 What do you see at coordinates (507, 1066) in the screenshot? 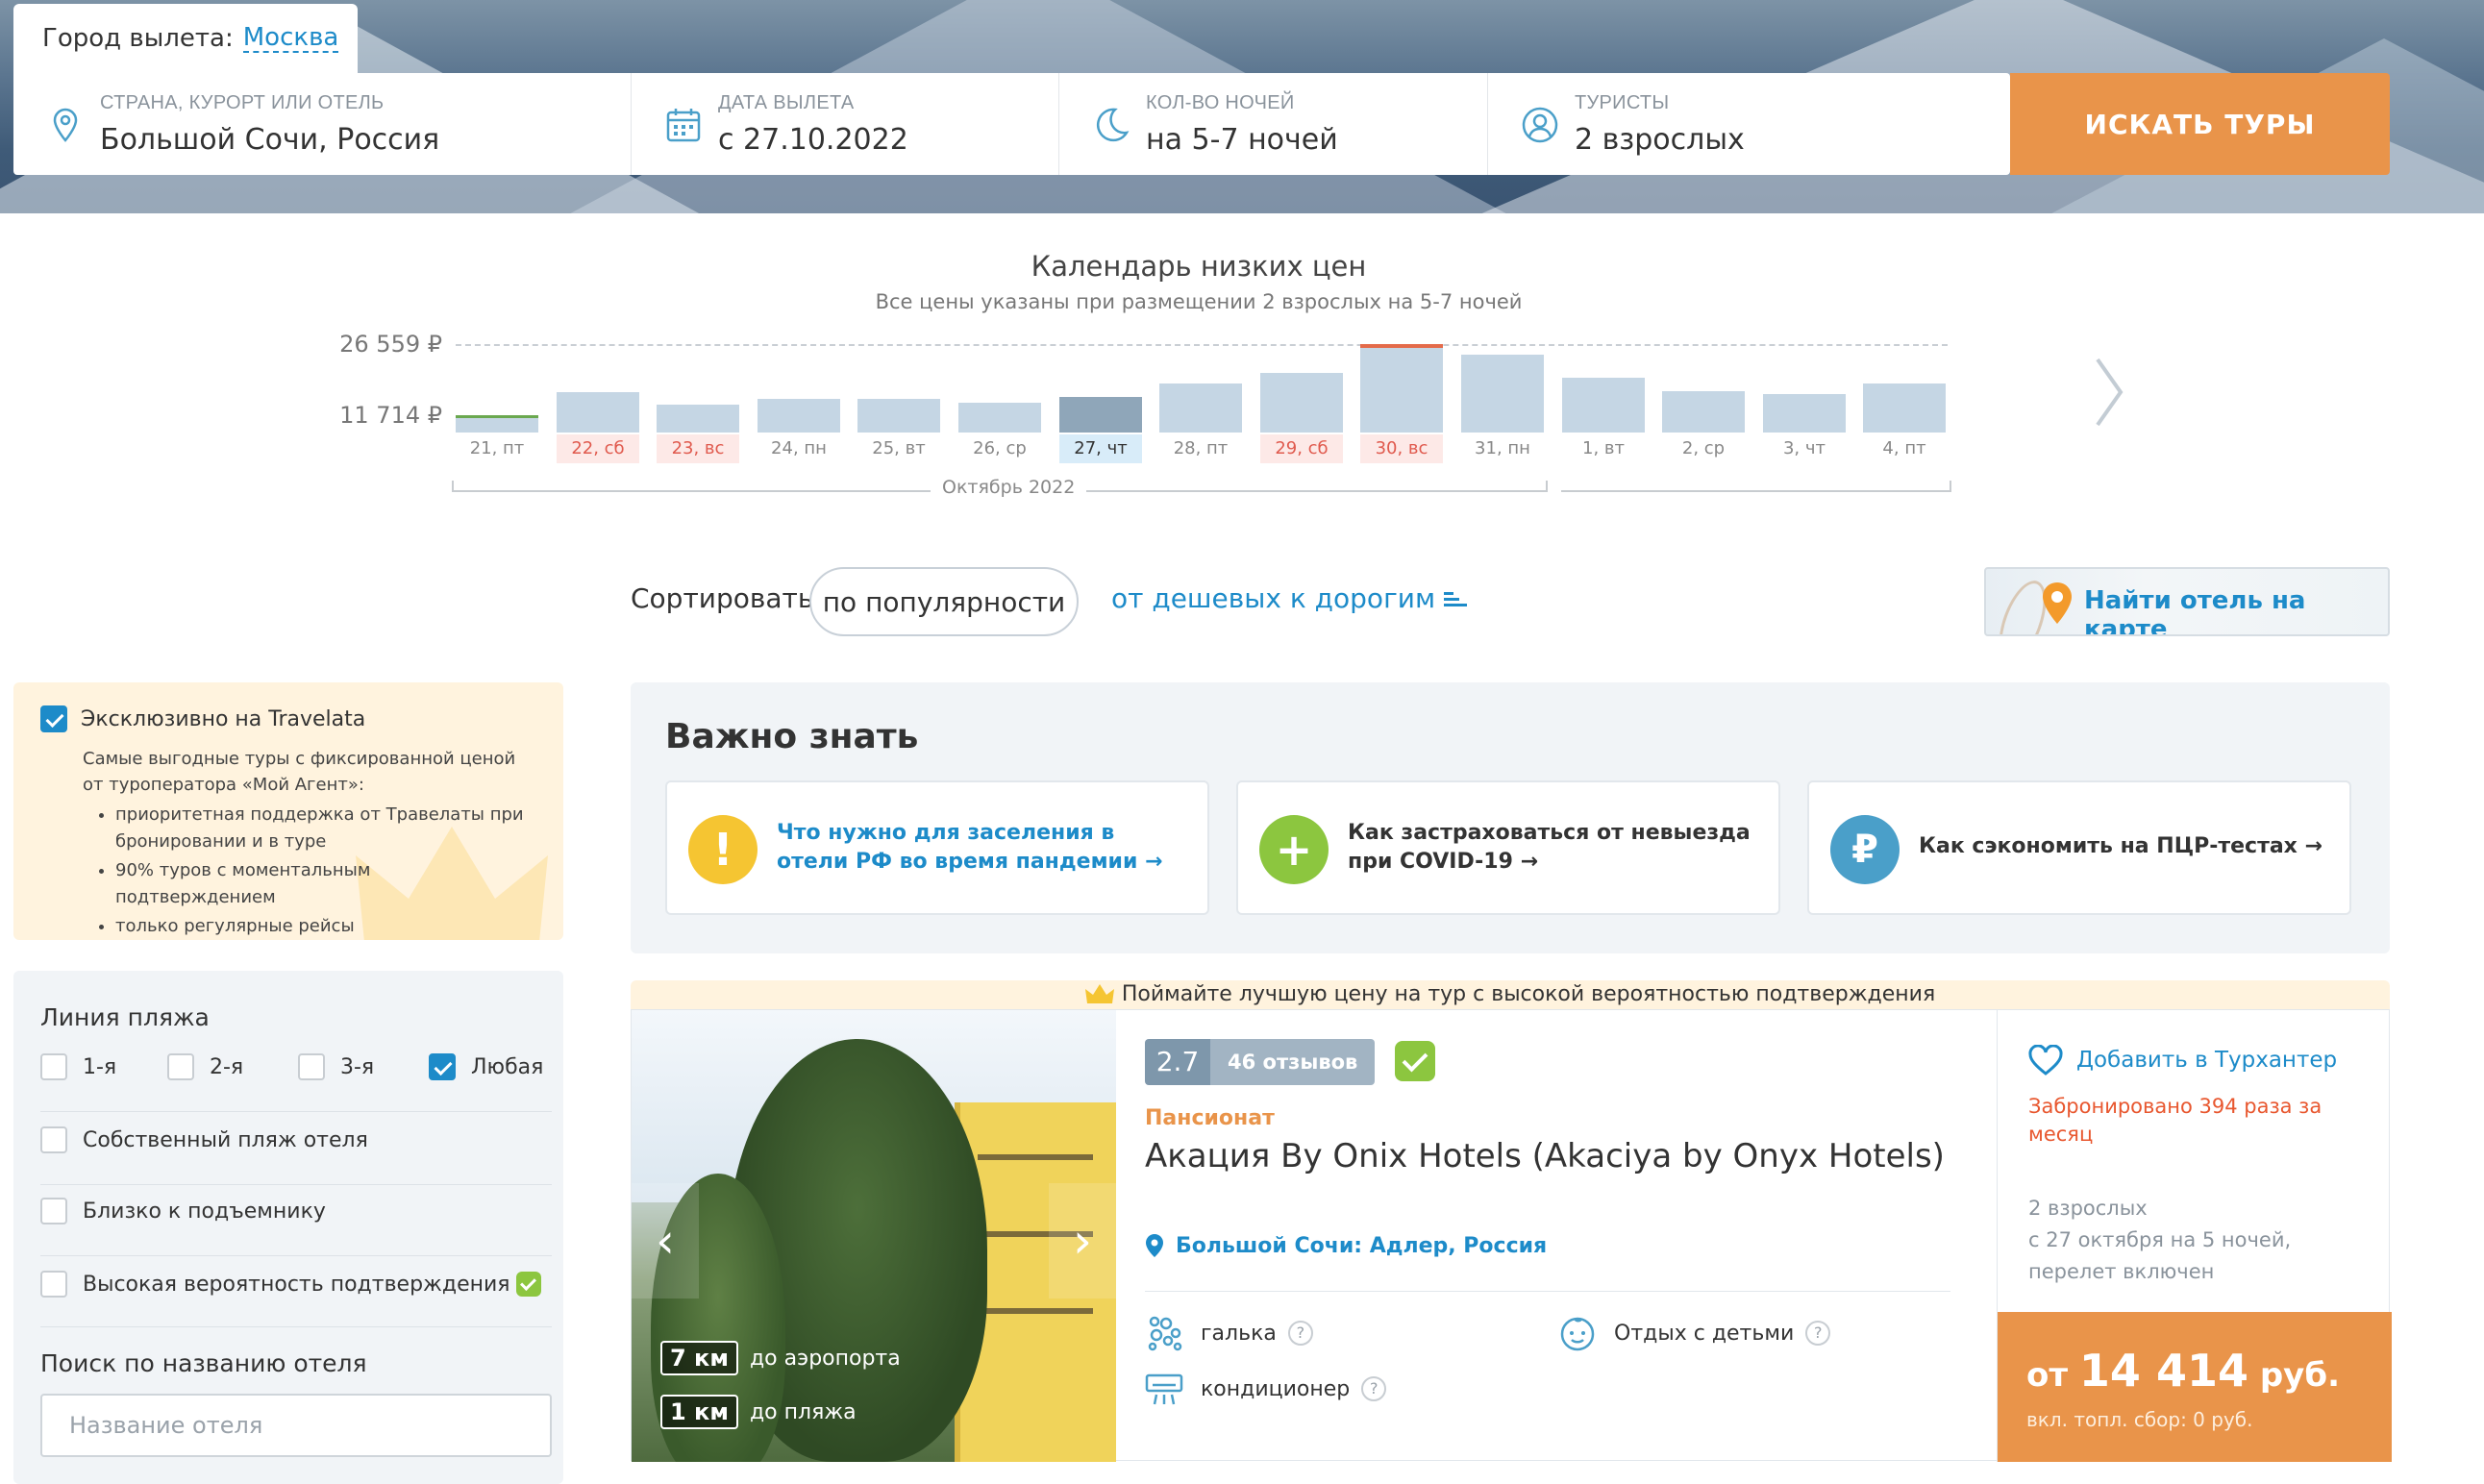
I see `checkbox-label: Любая` at bounding box center [507, 1066].